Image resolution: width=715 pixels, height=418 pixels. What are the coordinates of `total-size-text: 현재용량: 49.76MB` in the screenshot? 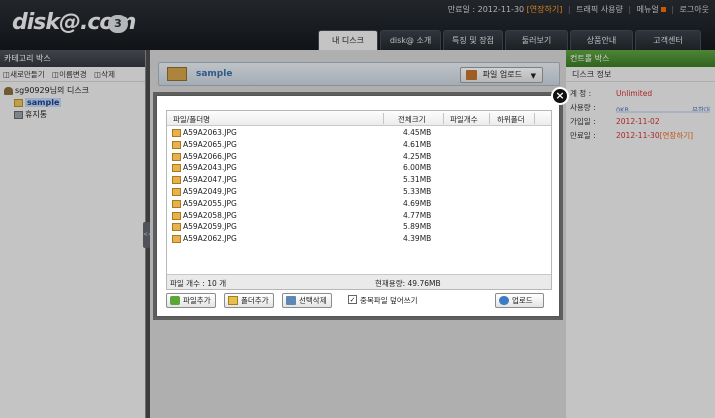 It's located at (408, 283).